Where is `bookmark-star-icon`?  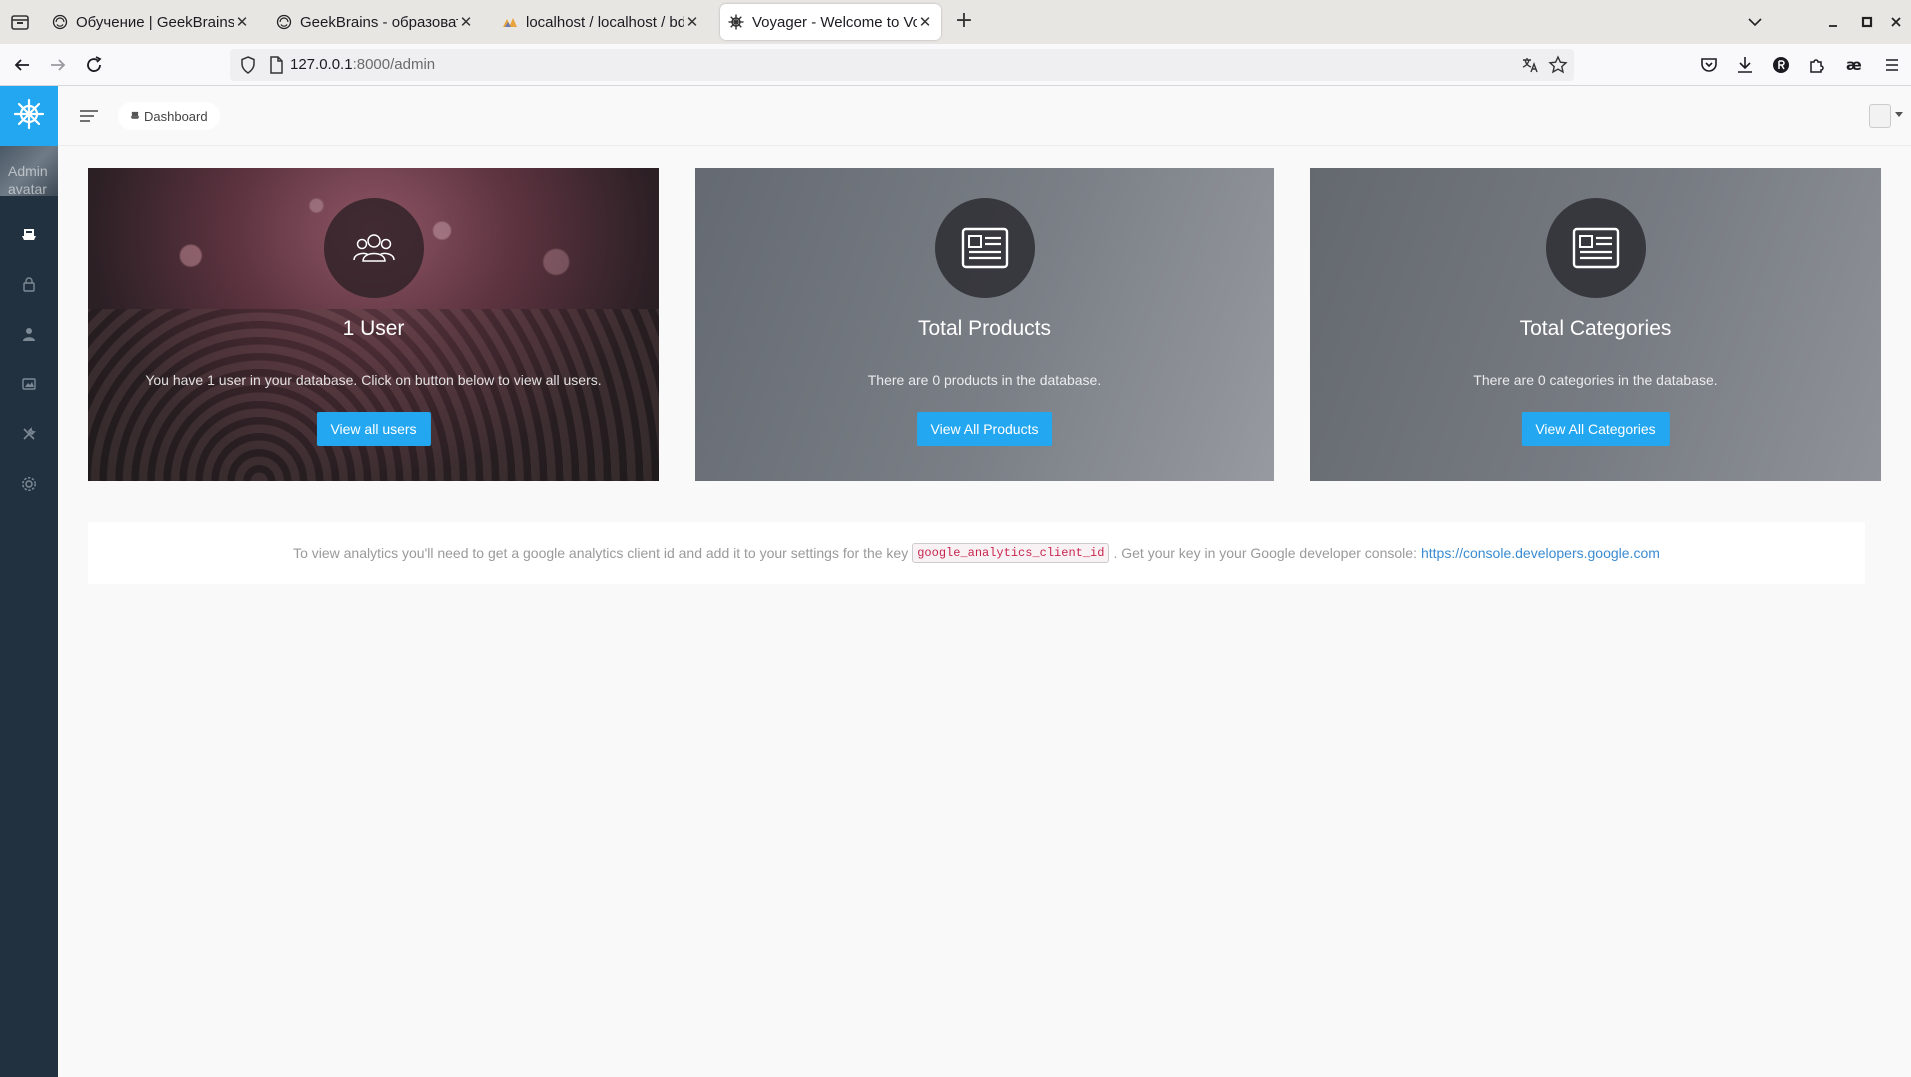 bookmark-star-icon is located at coordinates (1558, 67).